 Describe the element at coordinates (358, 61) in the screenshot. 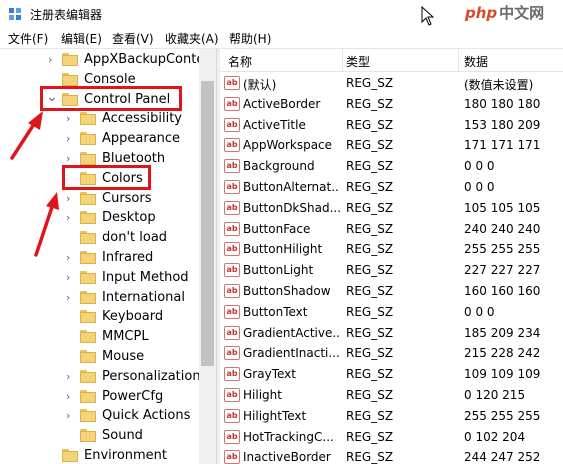

I see `column-type-header: 类型` at that location.